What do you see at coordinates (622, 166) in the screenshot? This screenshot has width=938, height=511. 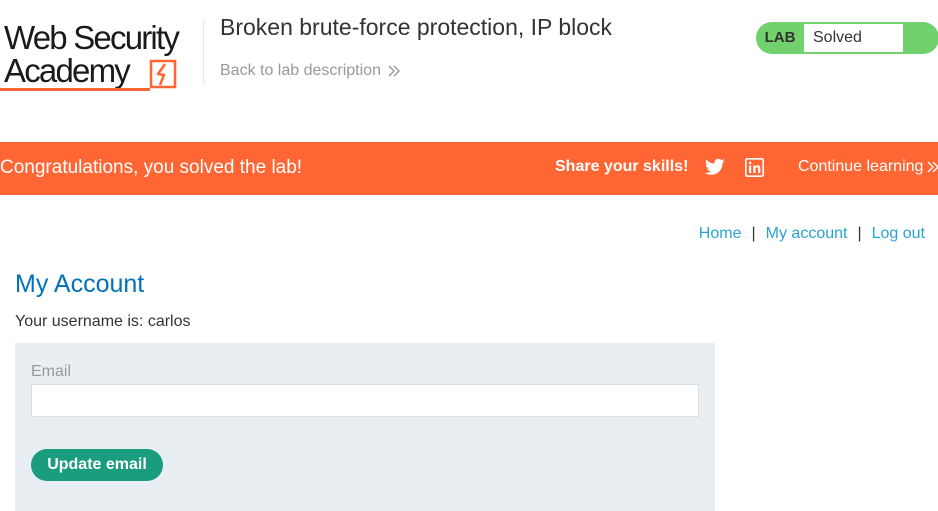 I see `share-label: Share your skills!` at bounding box center [622, 166].